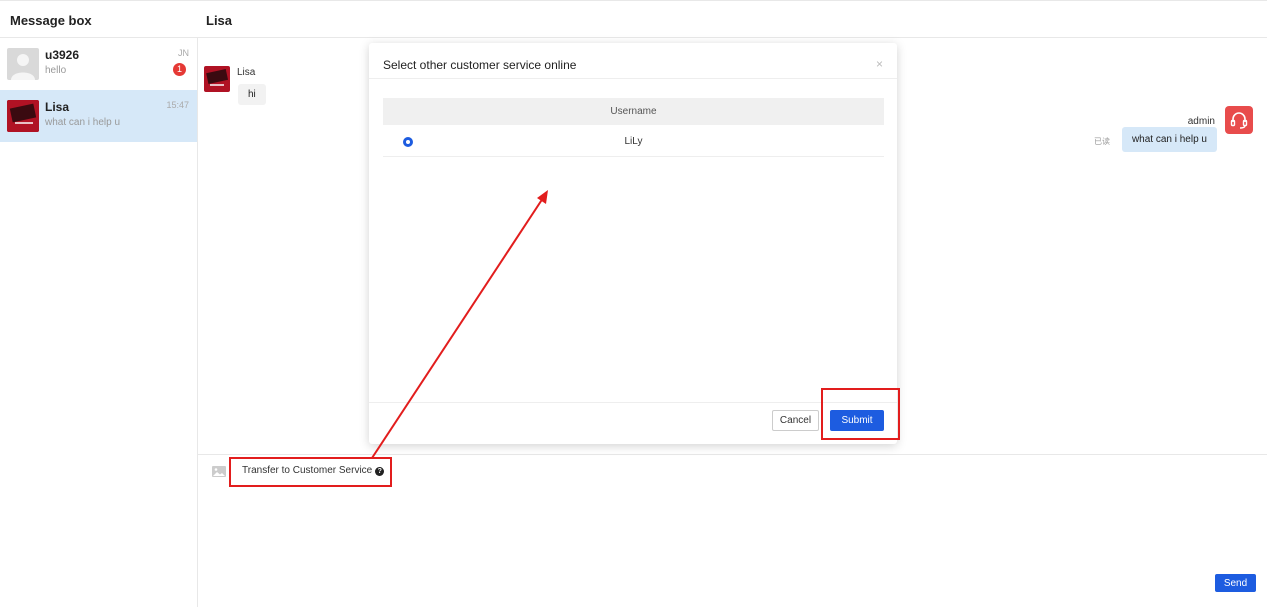 The image size is (1267, 607). I want to click on conversation-item-u3926: u3926 hello JN 1, so click(98, 64).